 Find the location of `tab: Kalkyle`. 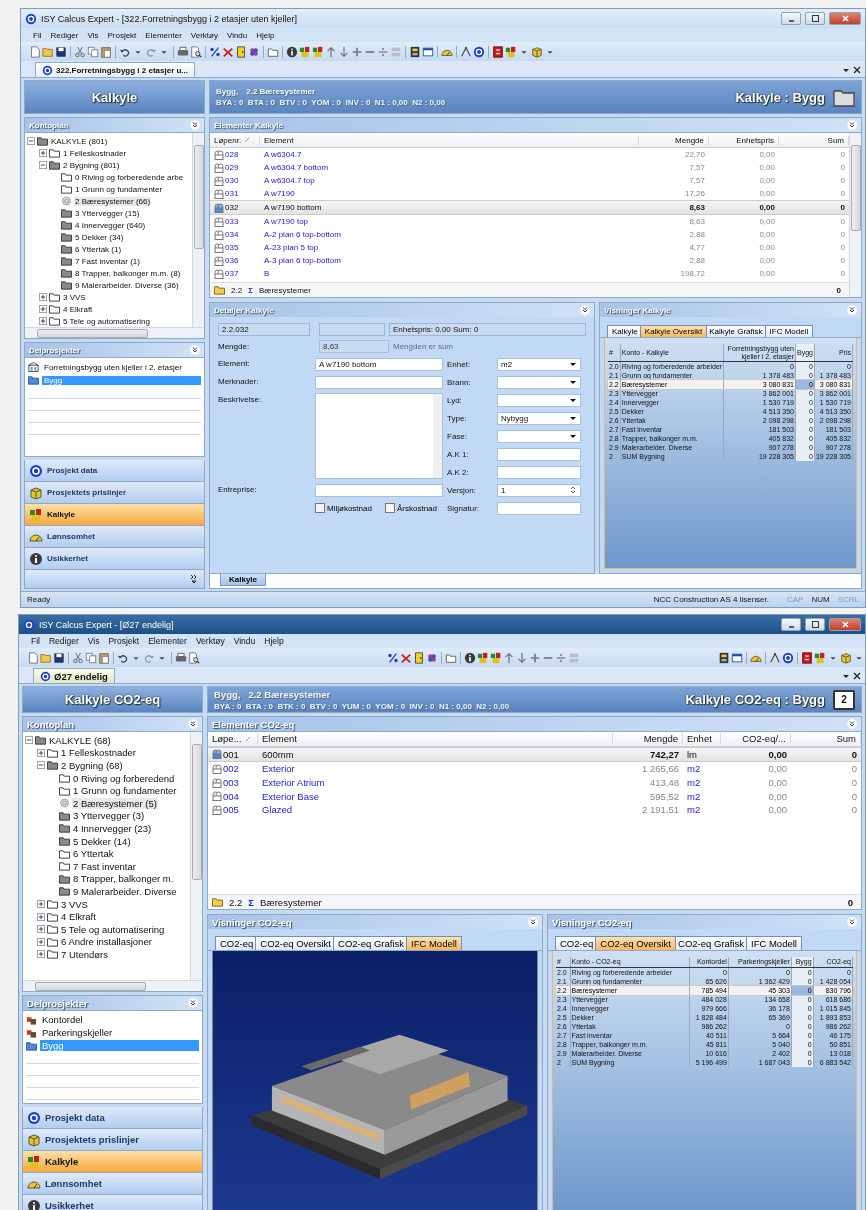

tab: Kalkyle is located at coordinates (625, 331).